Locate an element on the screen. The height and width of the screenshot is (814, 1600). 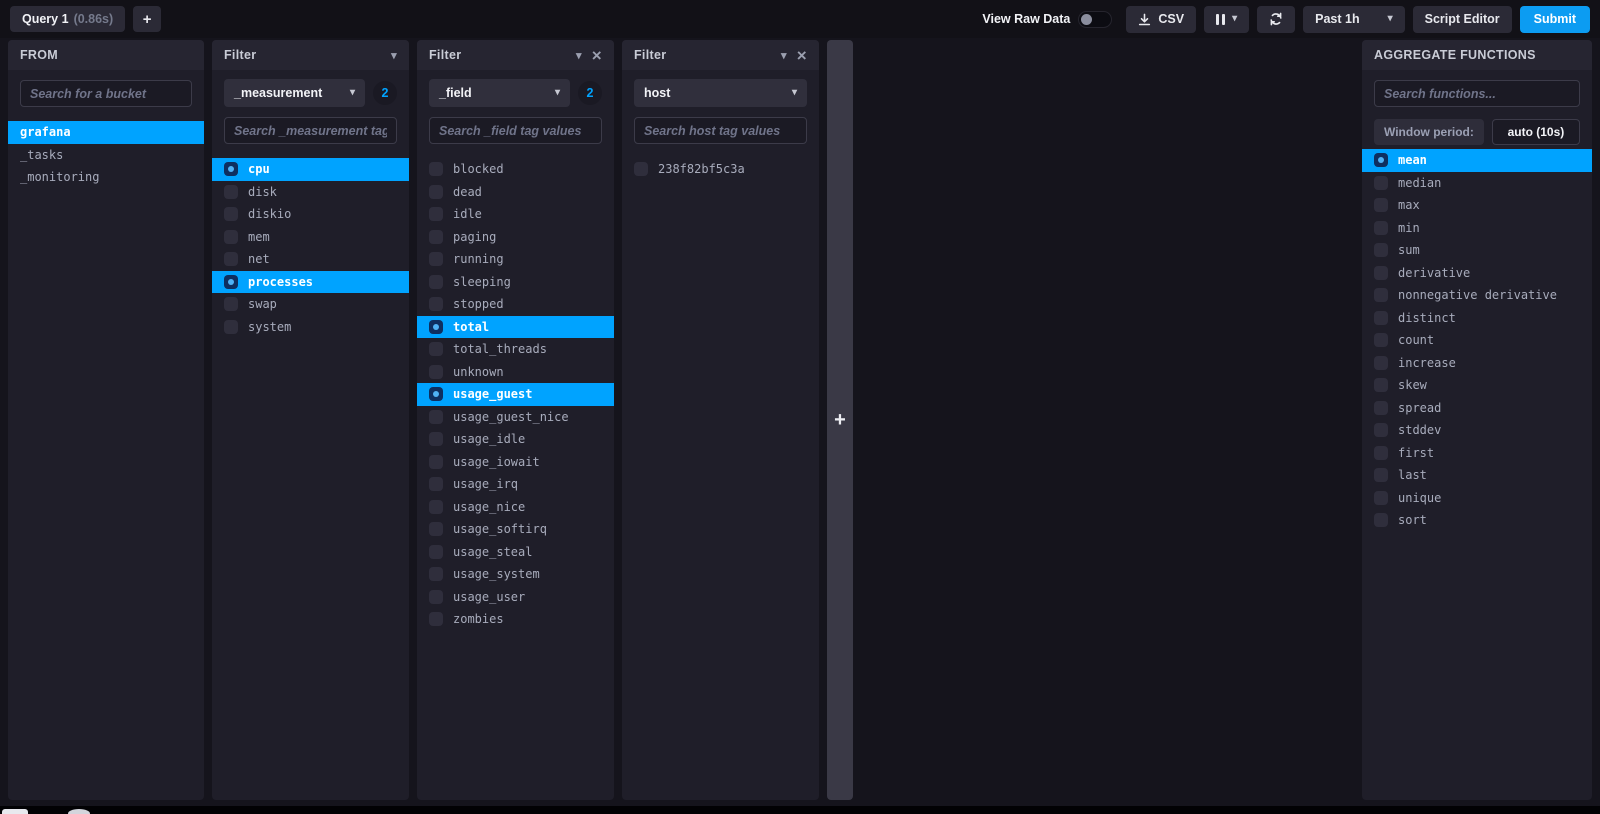
list-item-usage-nice: usage_nice is located at coordinates (515, 507).